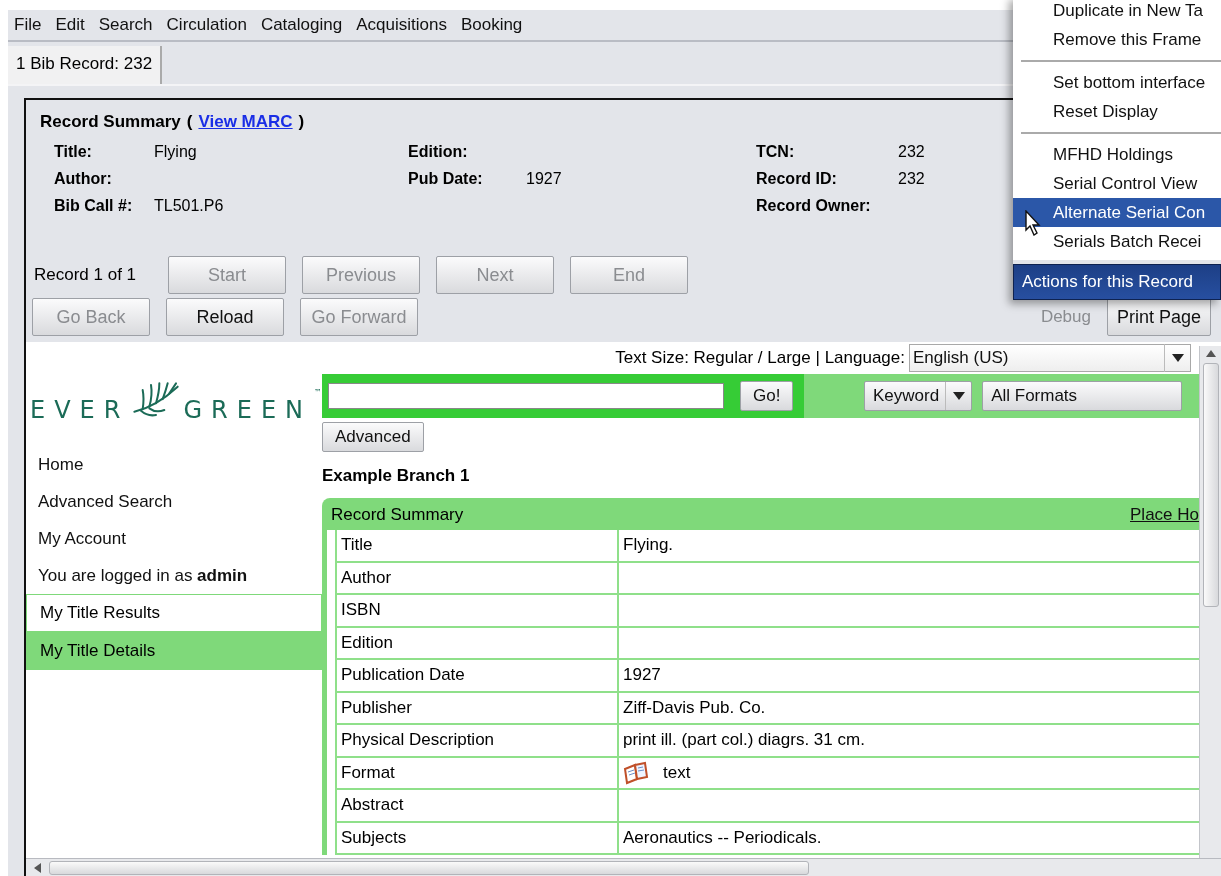 This screenshot has height=876, width=1221. What do you see at coordinates (476, 772) in the screenshot?
I see `table-cell: Format` at bounding box center [476, 772].